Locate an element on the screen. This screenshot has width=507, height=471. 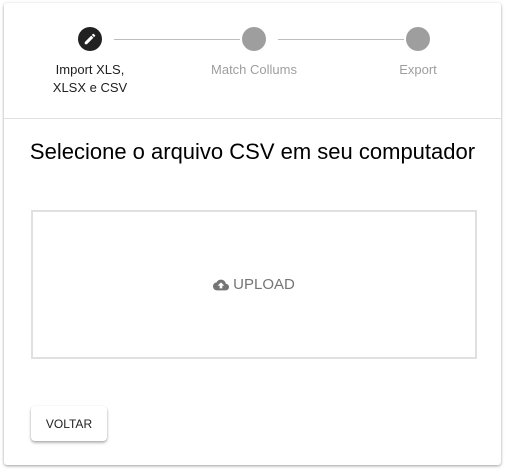
step-2-label: Match Collums is located at coordinates (254, 69).